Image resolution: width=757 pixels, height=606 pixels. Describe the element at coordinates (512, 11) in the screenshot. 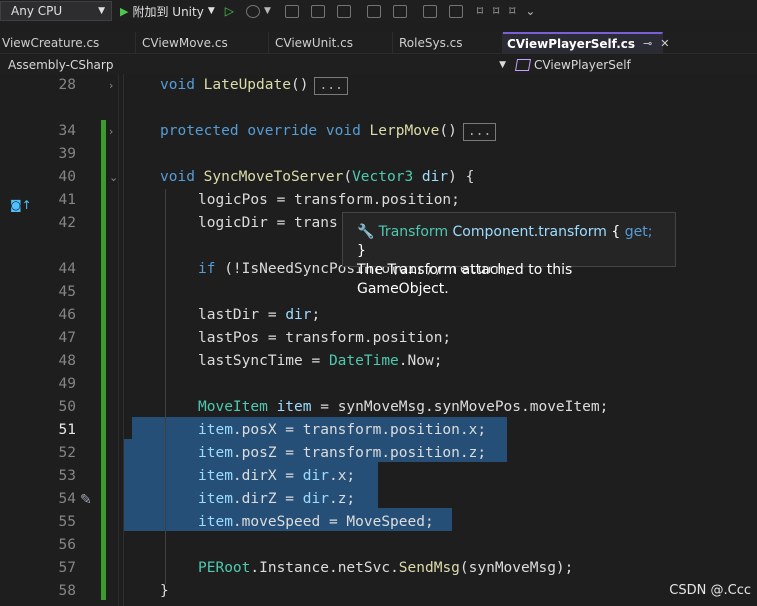

I see `bookmark-next-icon: ⌑` at that location.